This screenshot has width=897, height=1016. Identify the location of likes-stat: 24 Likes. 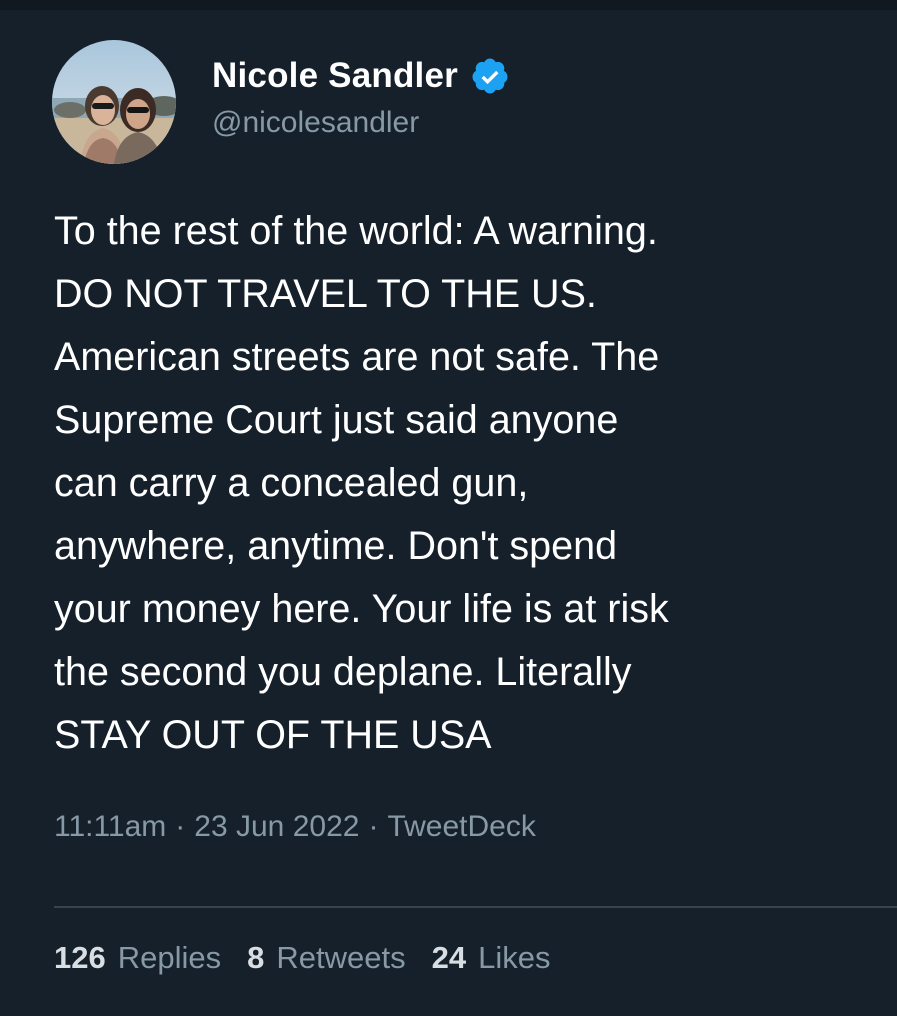
(491, 958).